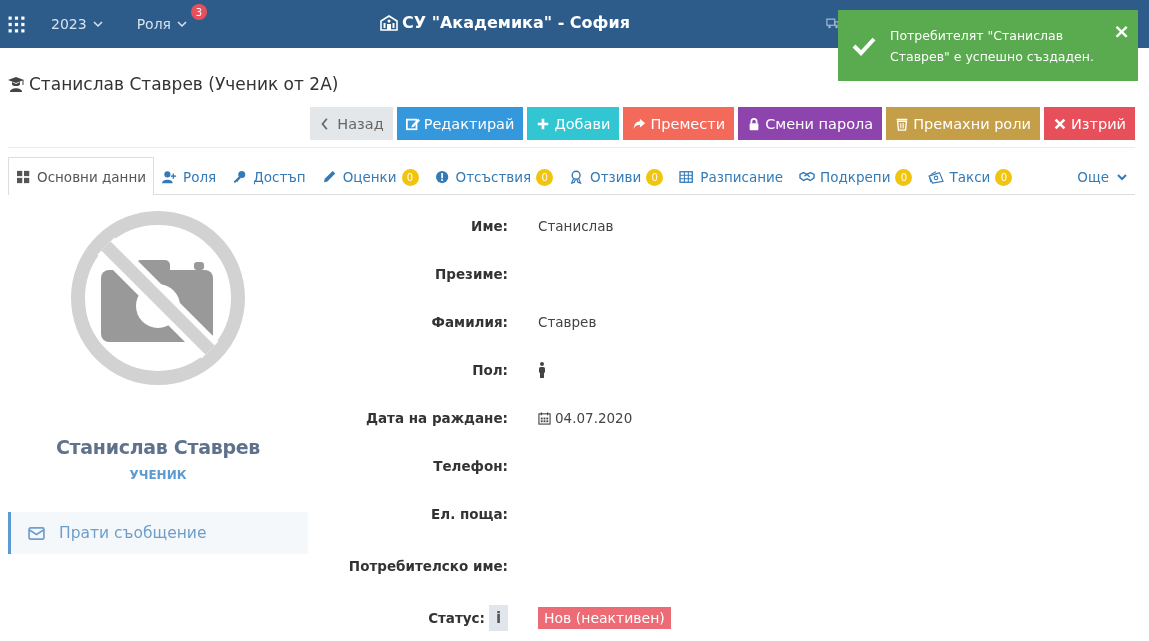 This screenshot has height=641, width=1149. I want to click on field-label: Фамилия:, so click(469, 322).